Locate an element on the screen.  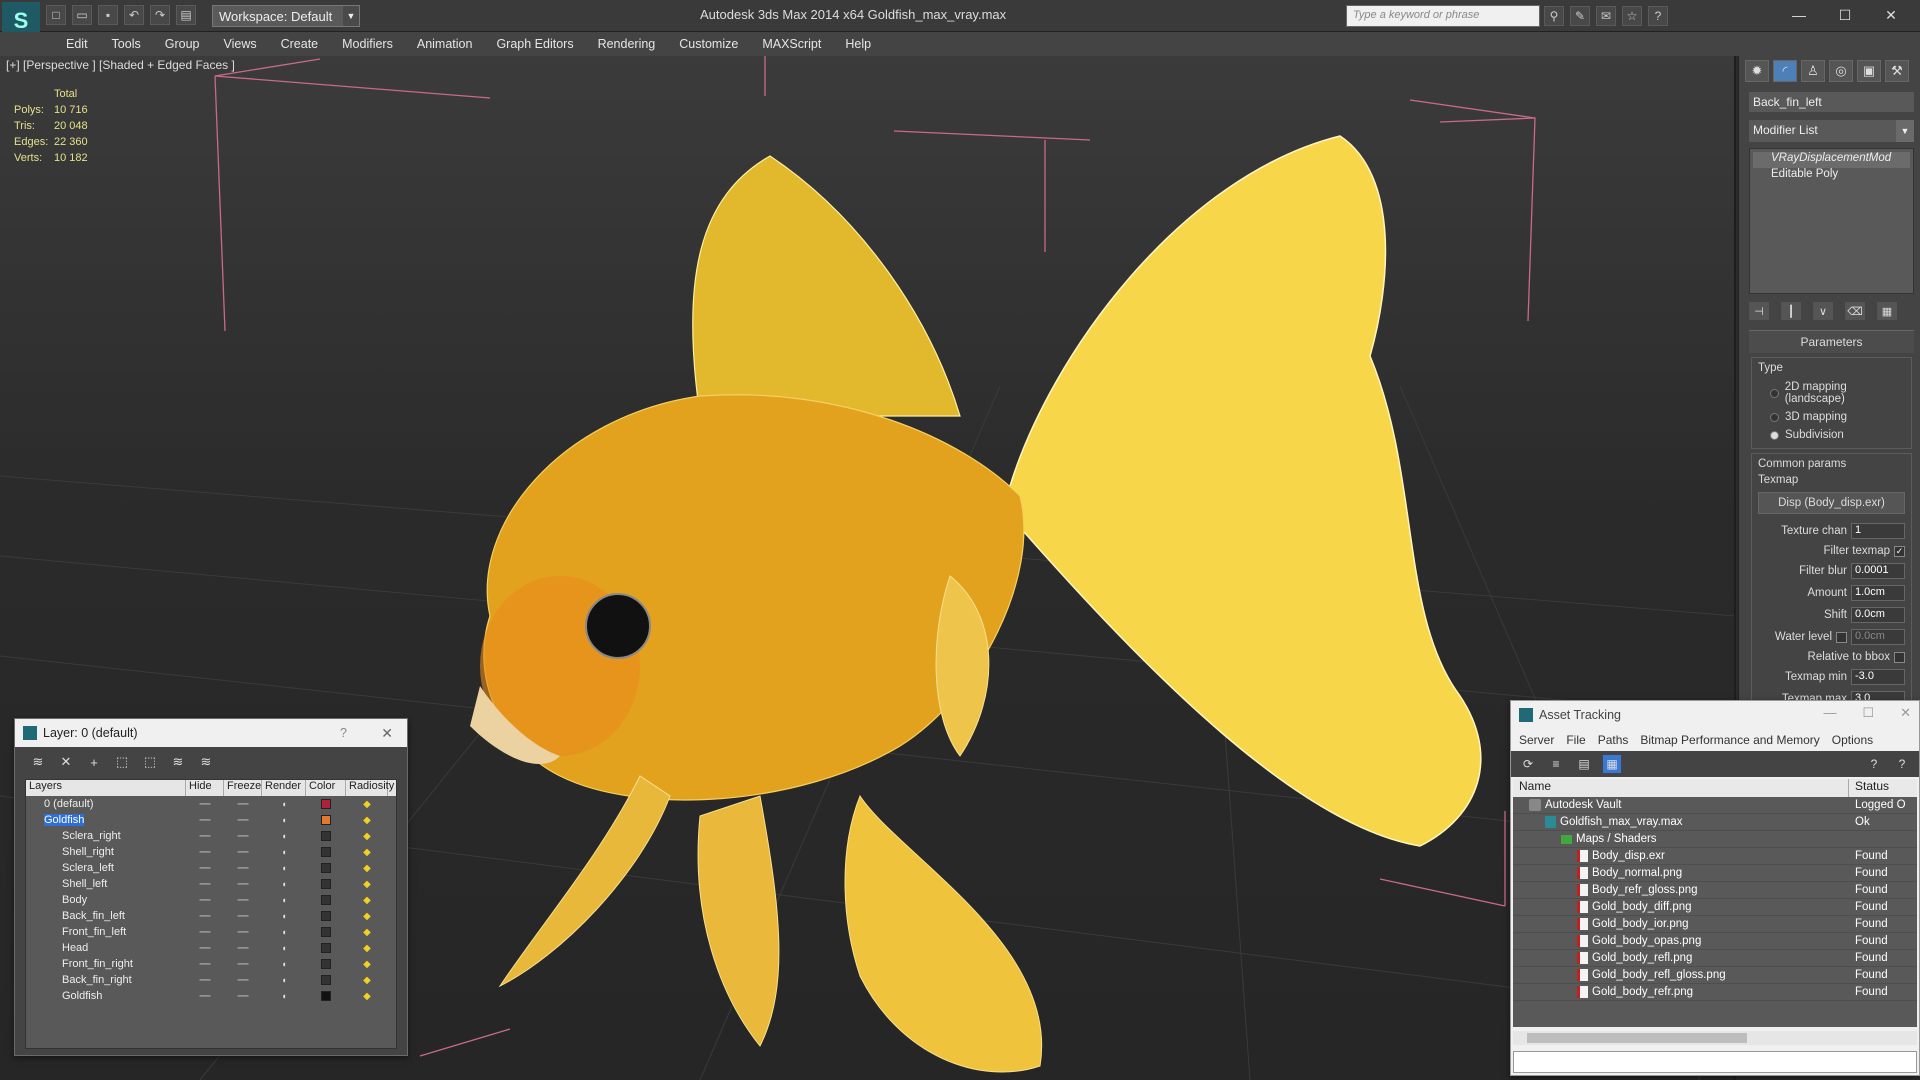
texmap-min-spinner: -3.0 is located at coordinates (1878, 677).